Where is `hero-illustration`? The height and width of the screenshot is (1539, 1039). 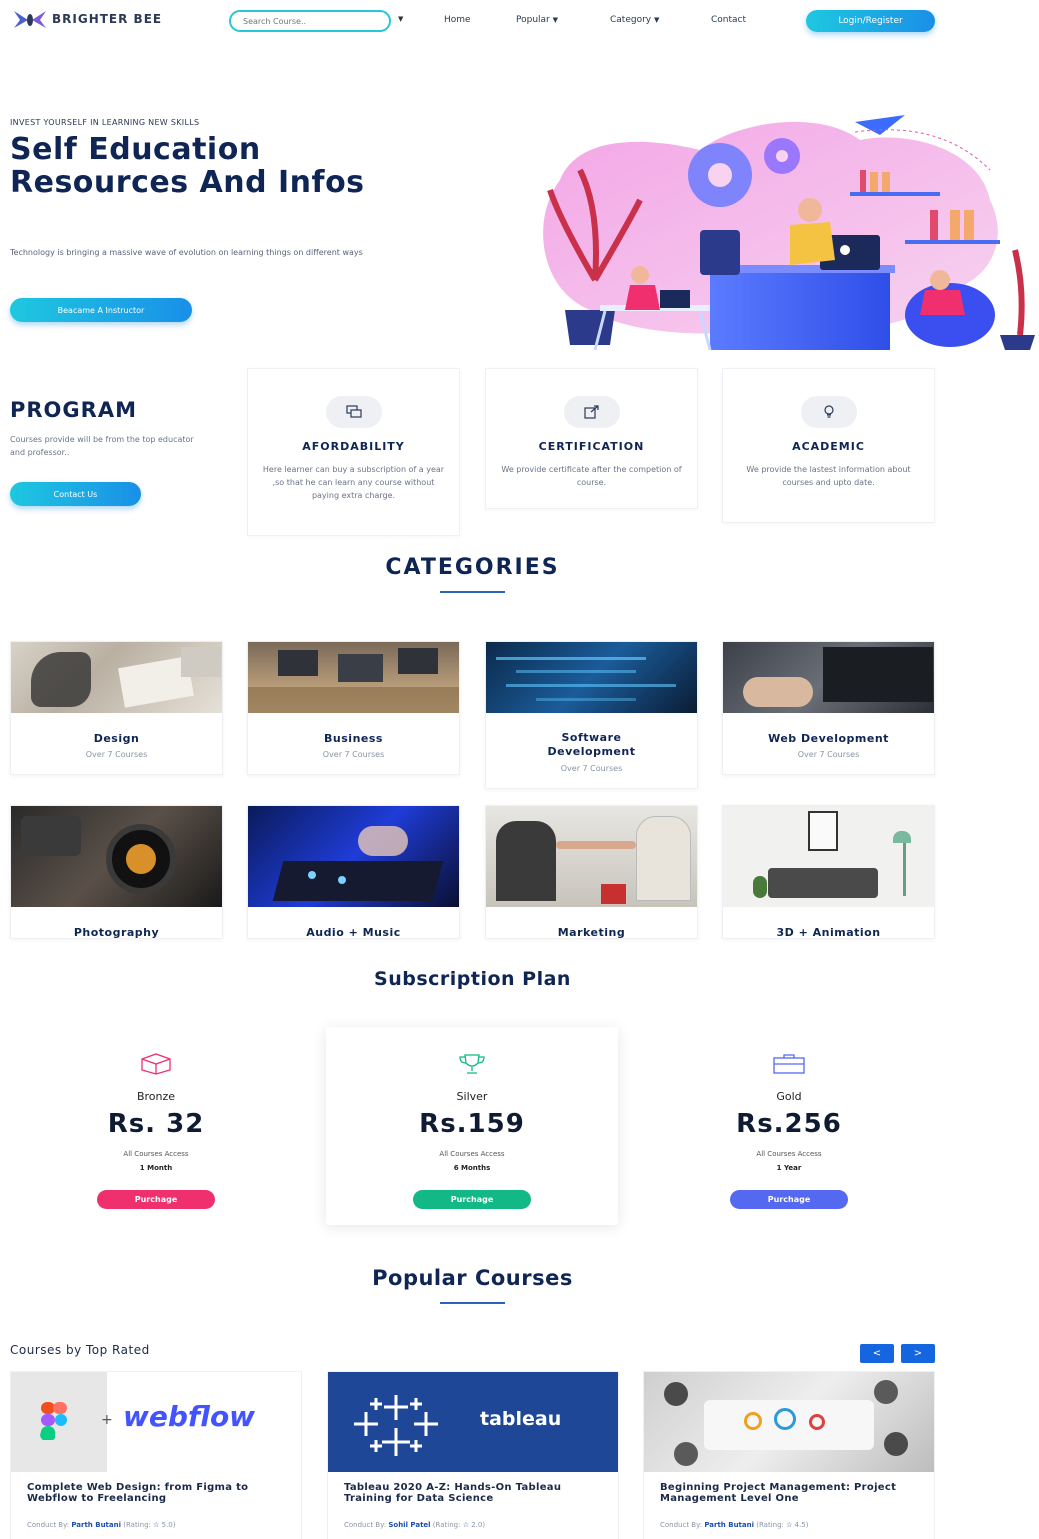
hero-illustration is located at coordinates (789, 233).